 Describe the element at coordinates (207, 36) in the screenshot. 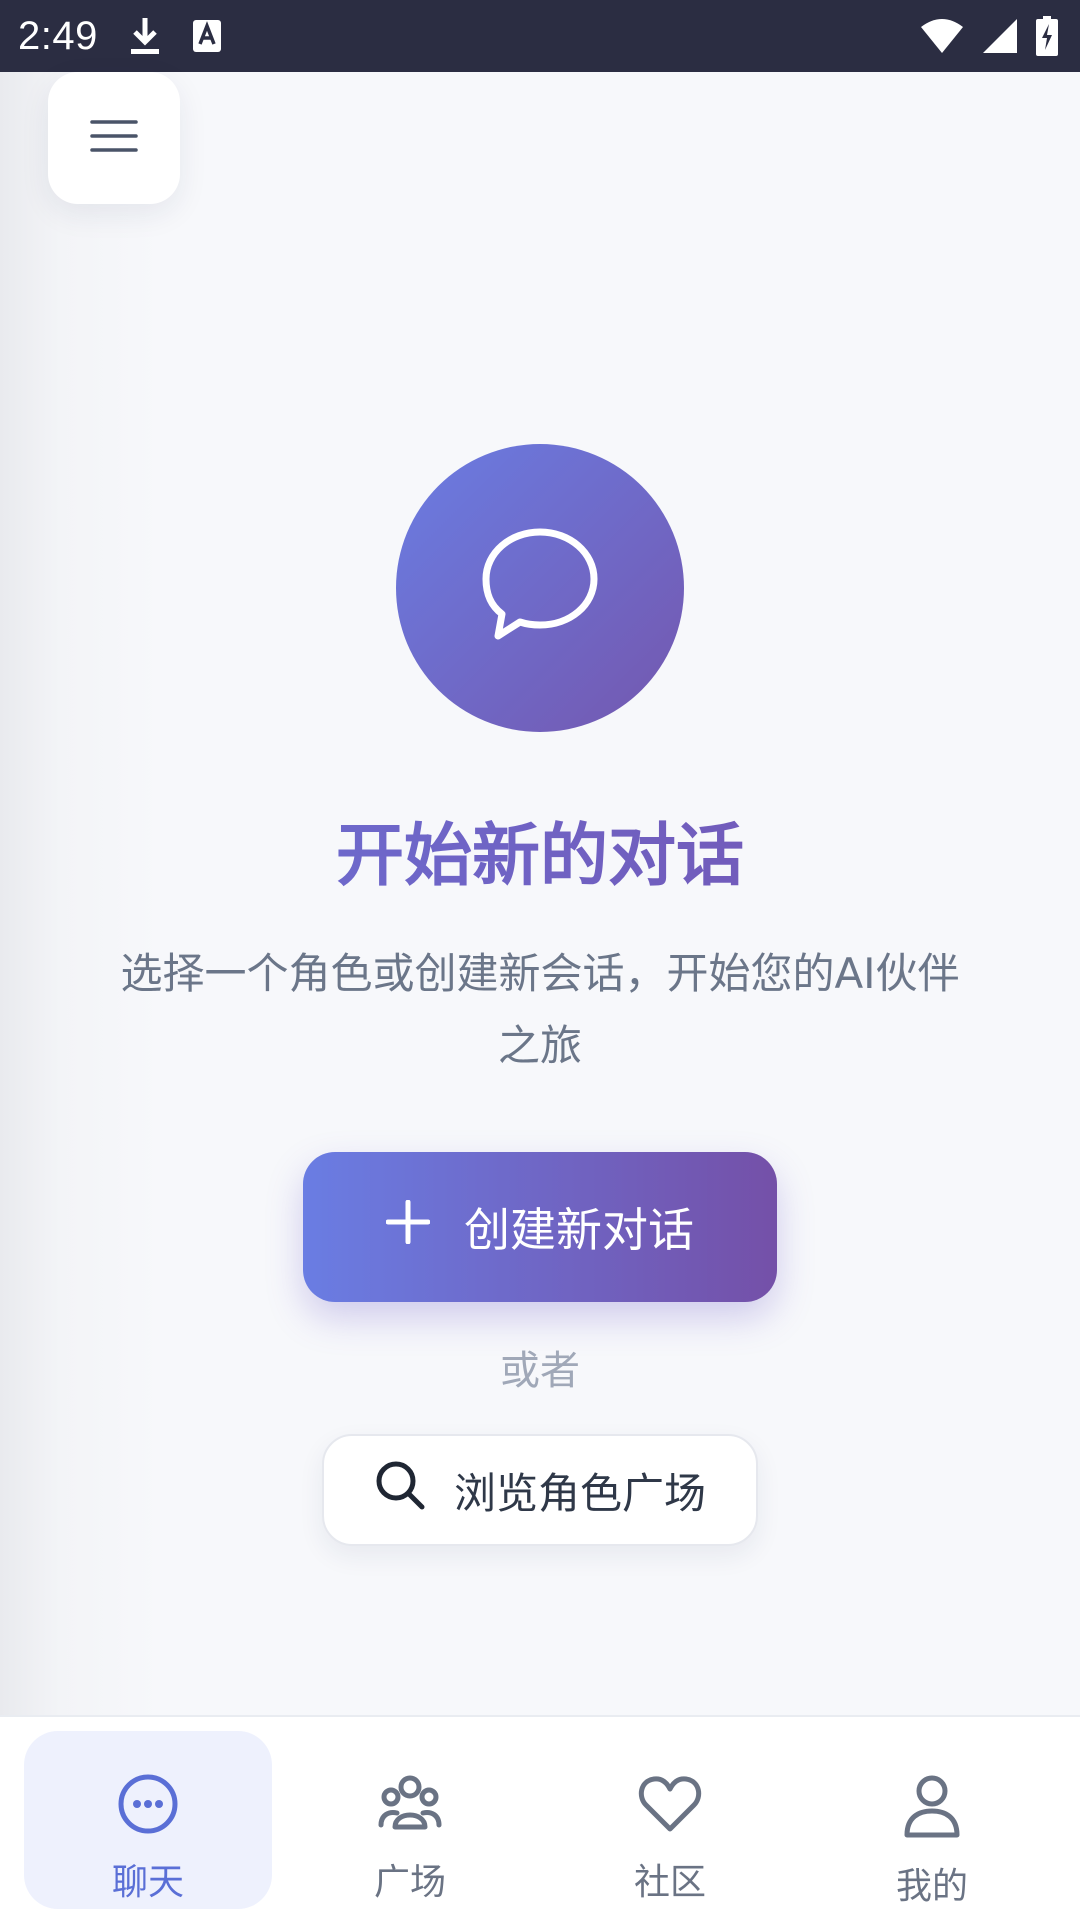

I see `text-a-icon` at that location.